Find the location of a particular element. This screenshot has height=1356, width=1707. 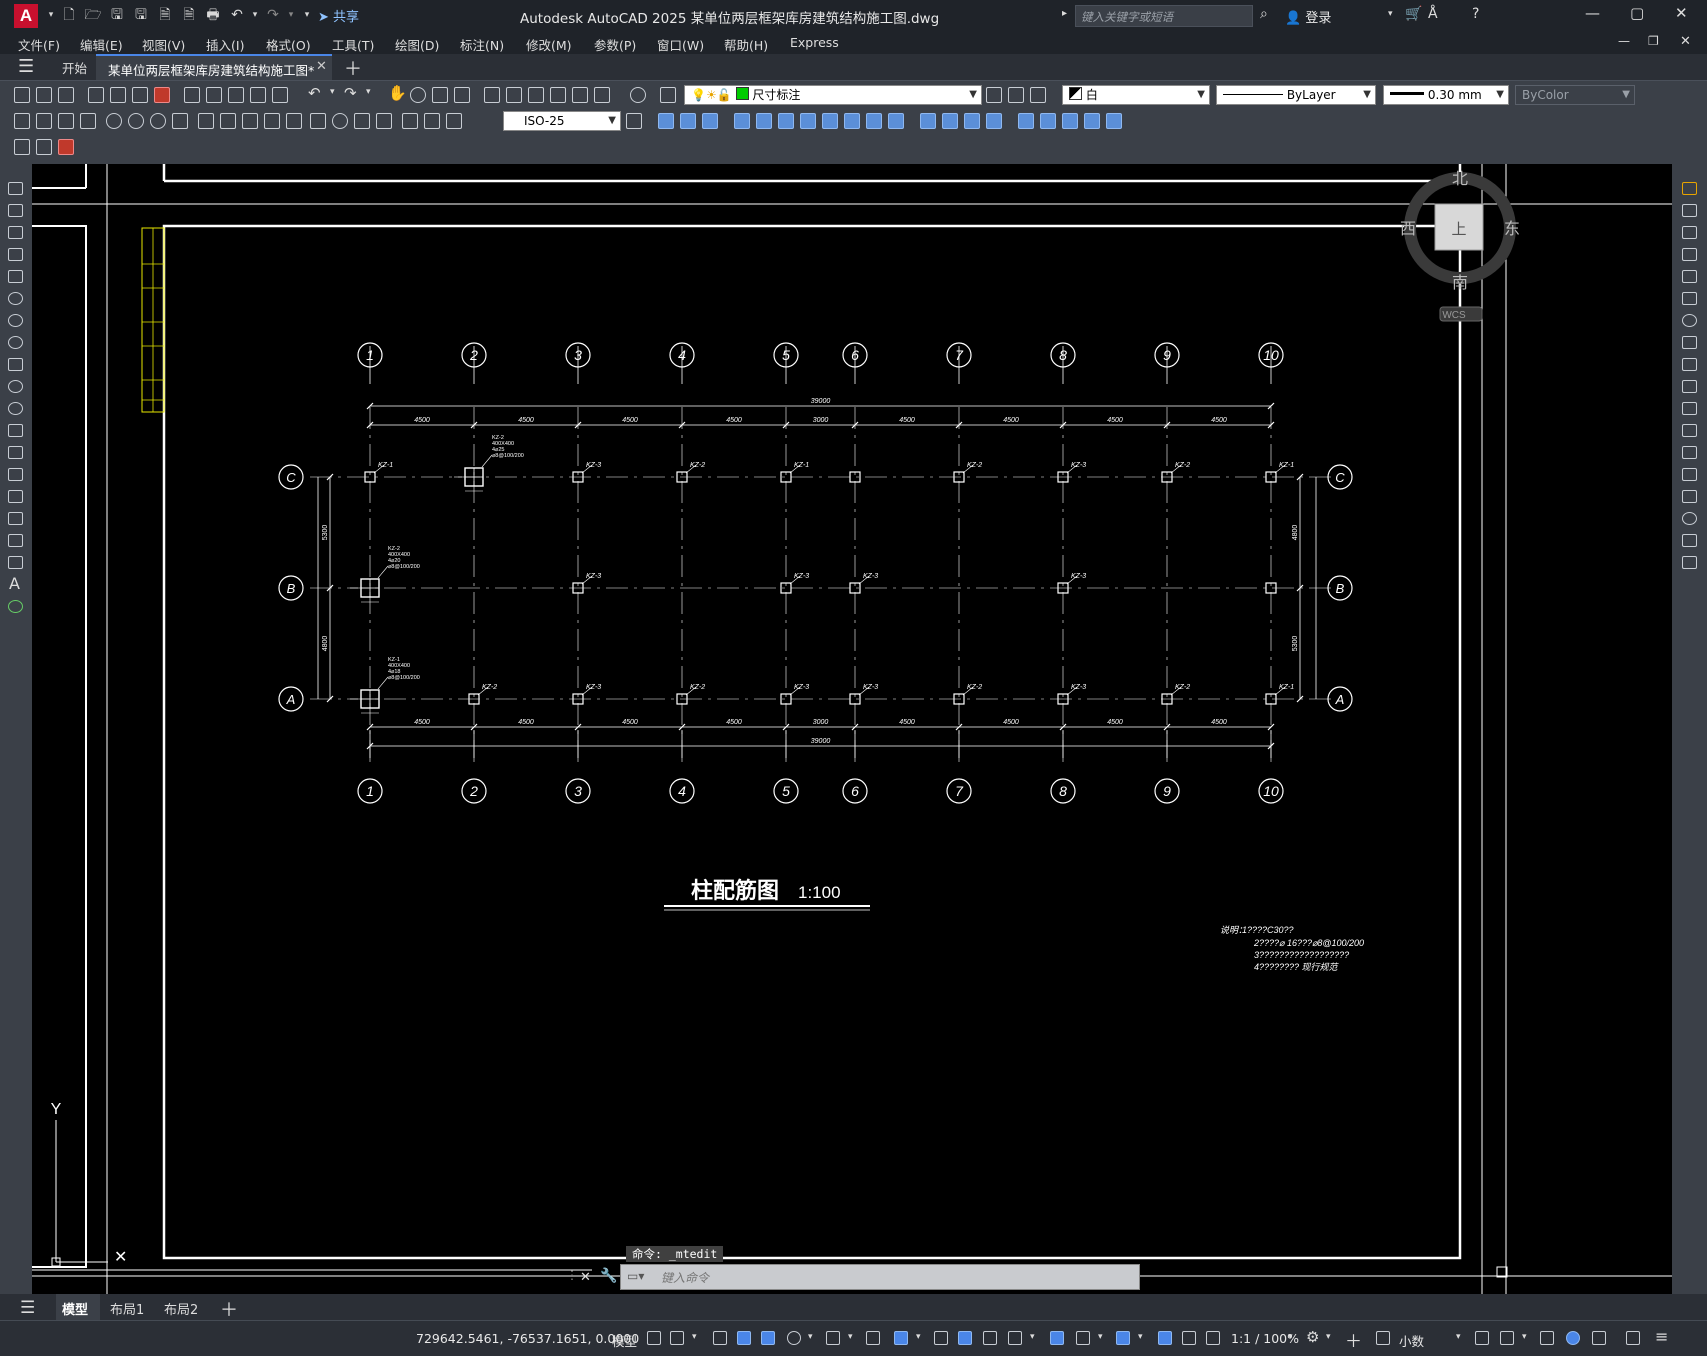

draw-table-icon is located at coordinates (15, 562).